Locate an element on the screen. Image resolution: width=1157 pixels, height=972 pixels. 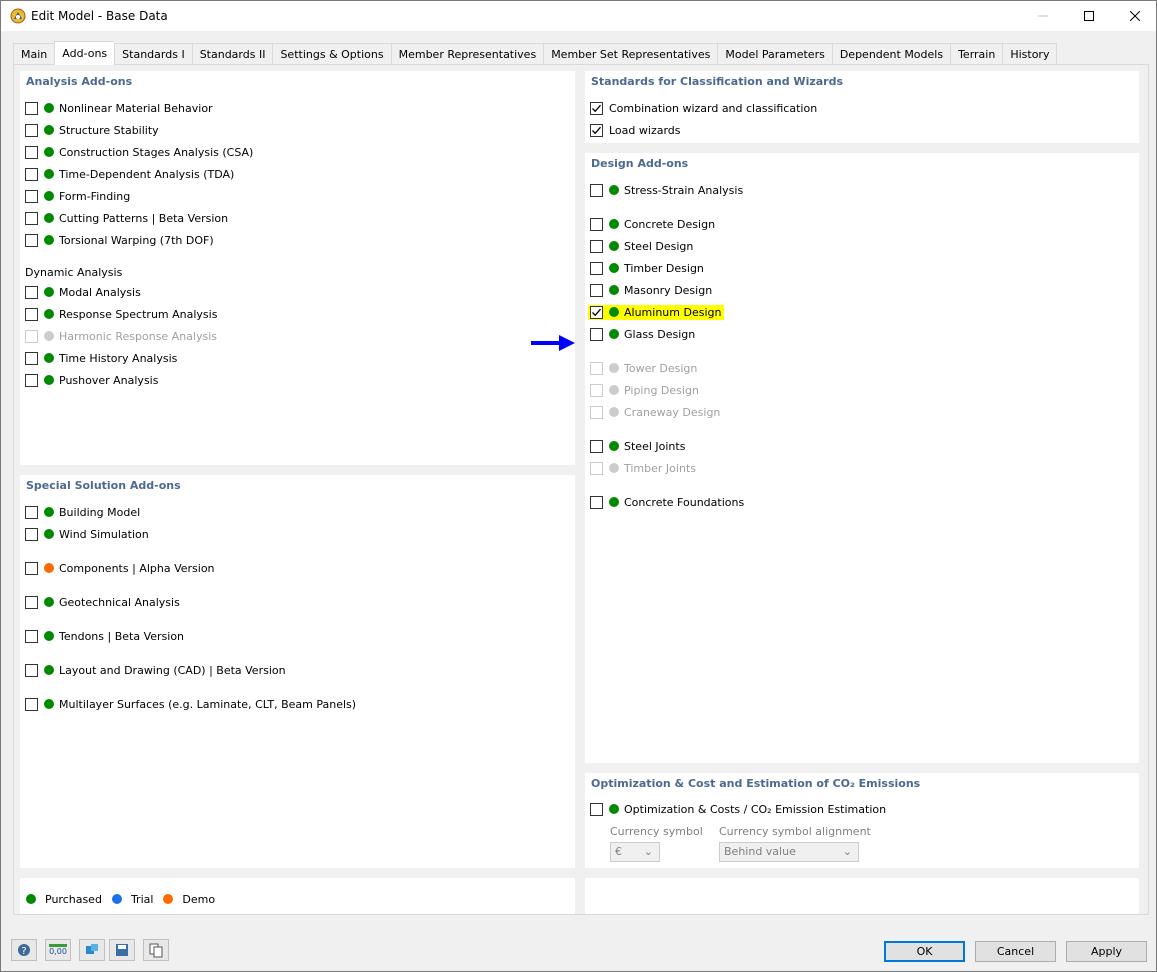
masonry-design-label: Masonry Design is located at coordinates (668, 290).